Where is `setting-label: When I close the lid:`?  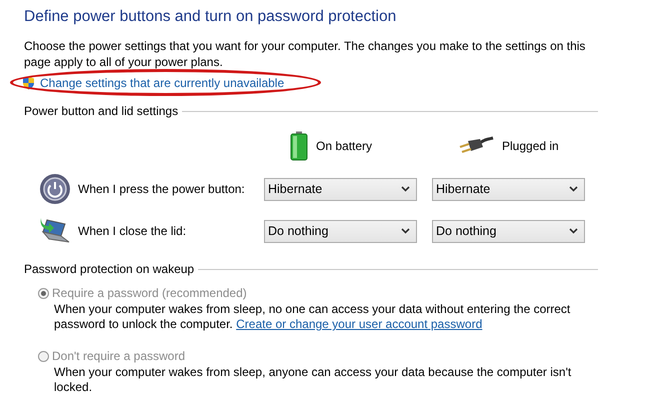 setting-label: When I close the lid: is located at coordinates (132, 231).